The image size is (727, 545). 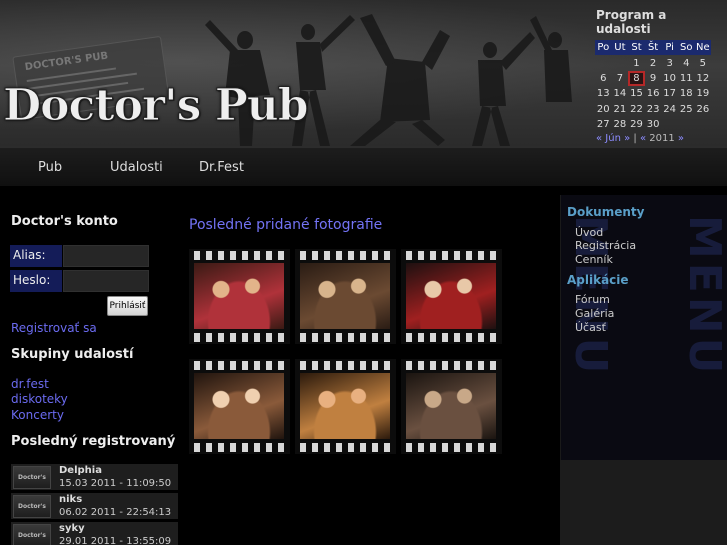 What do you see at coordinates (37, 415) in the screenshot?
I see `group-link-koncerty: Koncerty` at bounding box center [37, 415].